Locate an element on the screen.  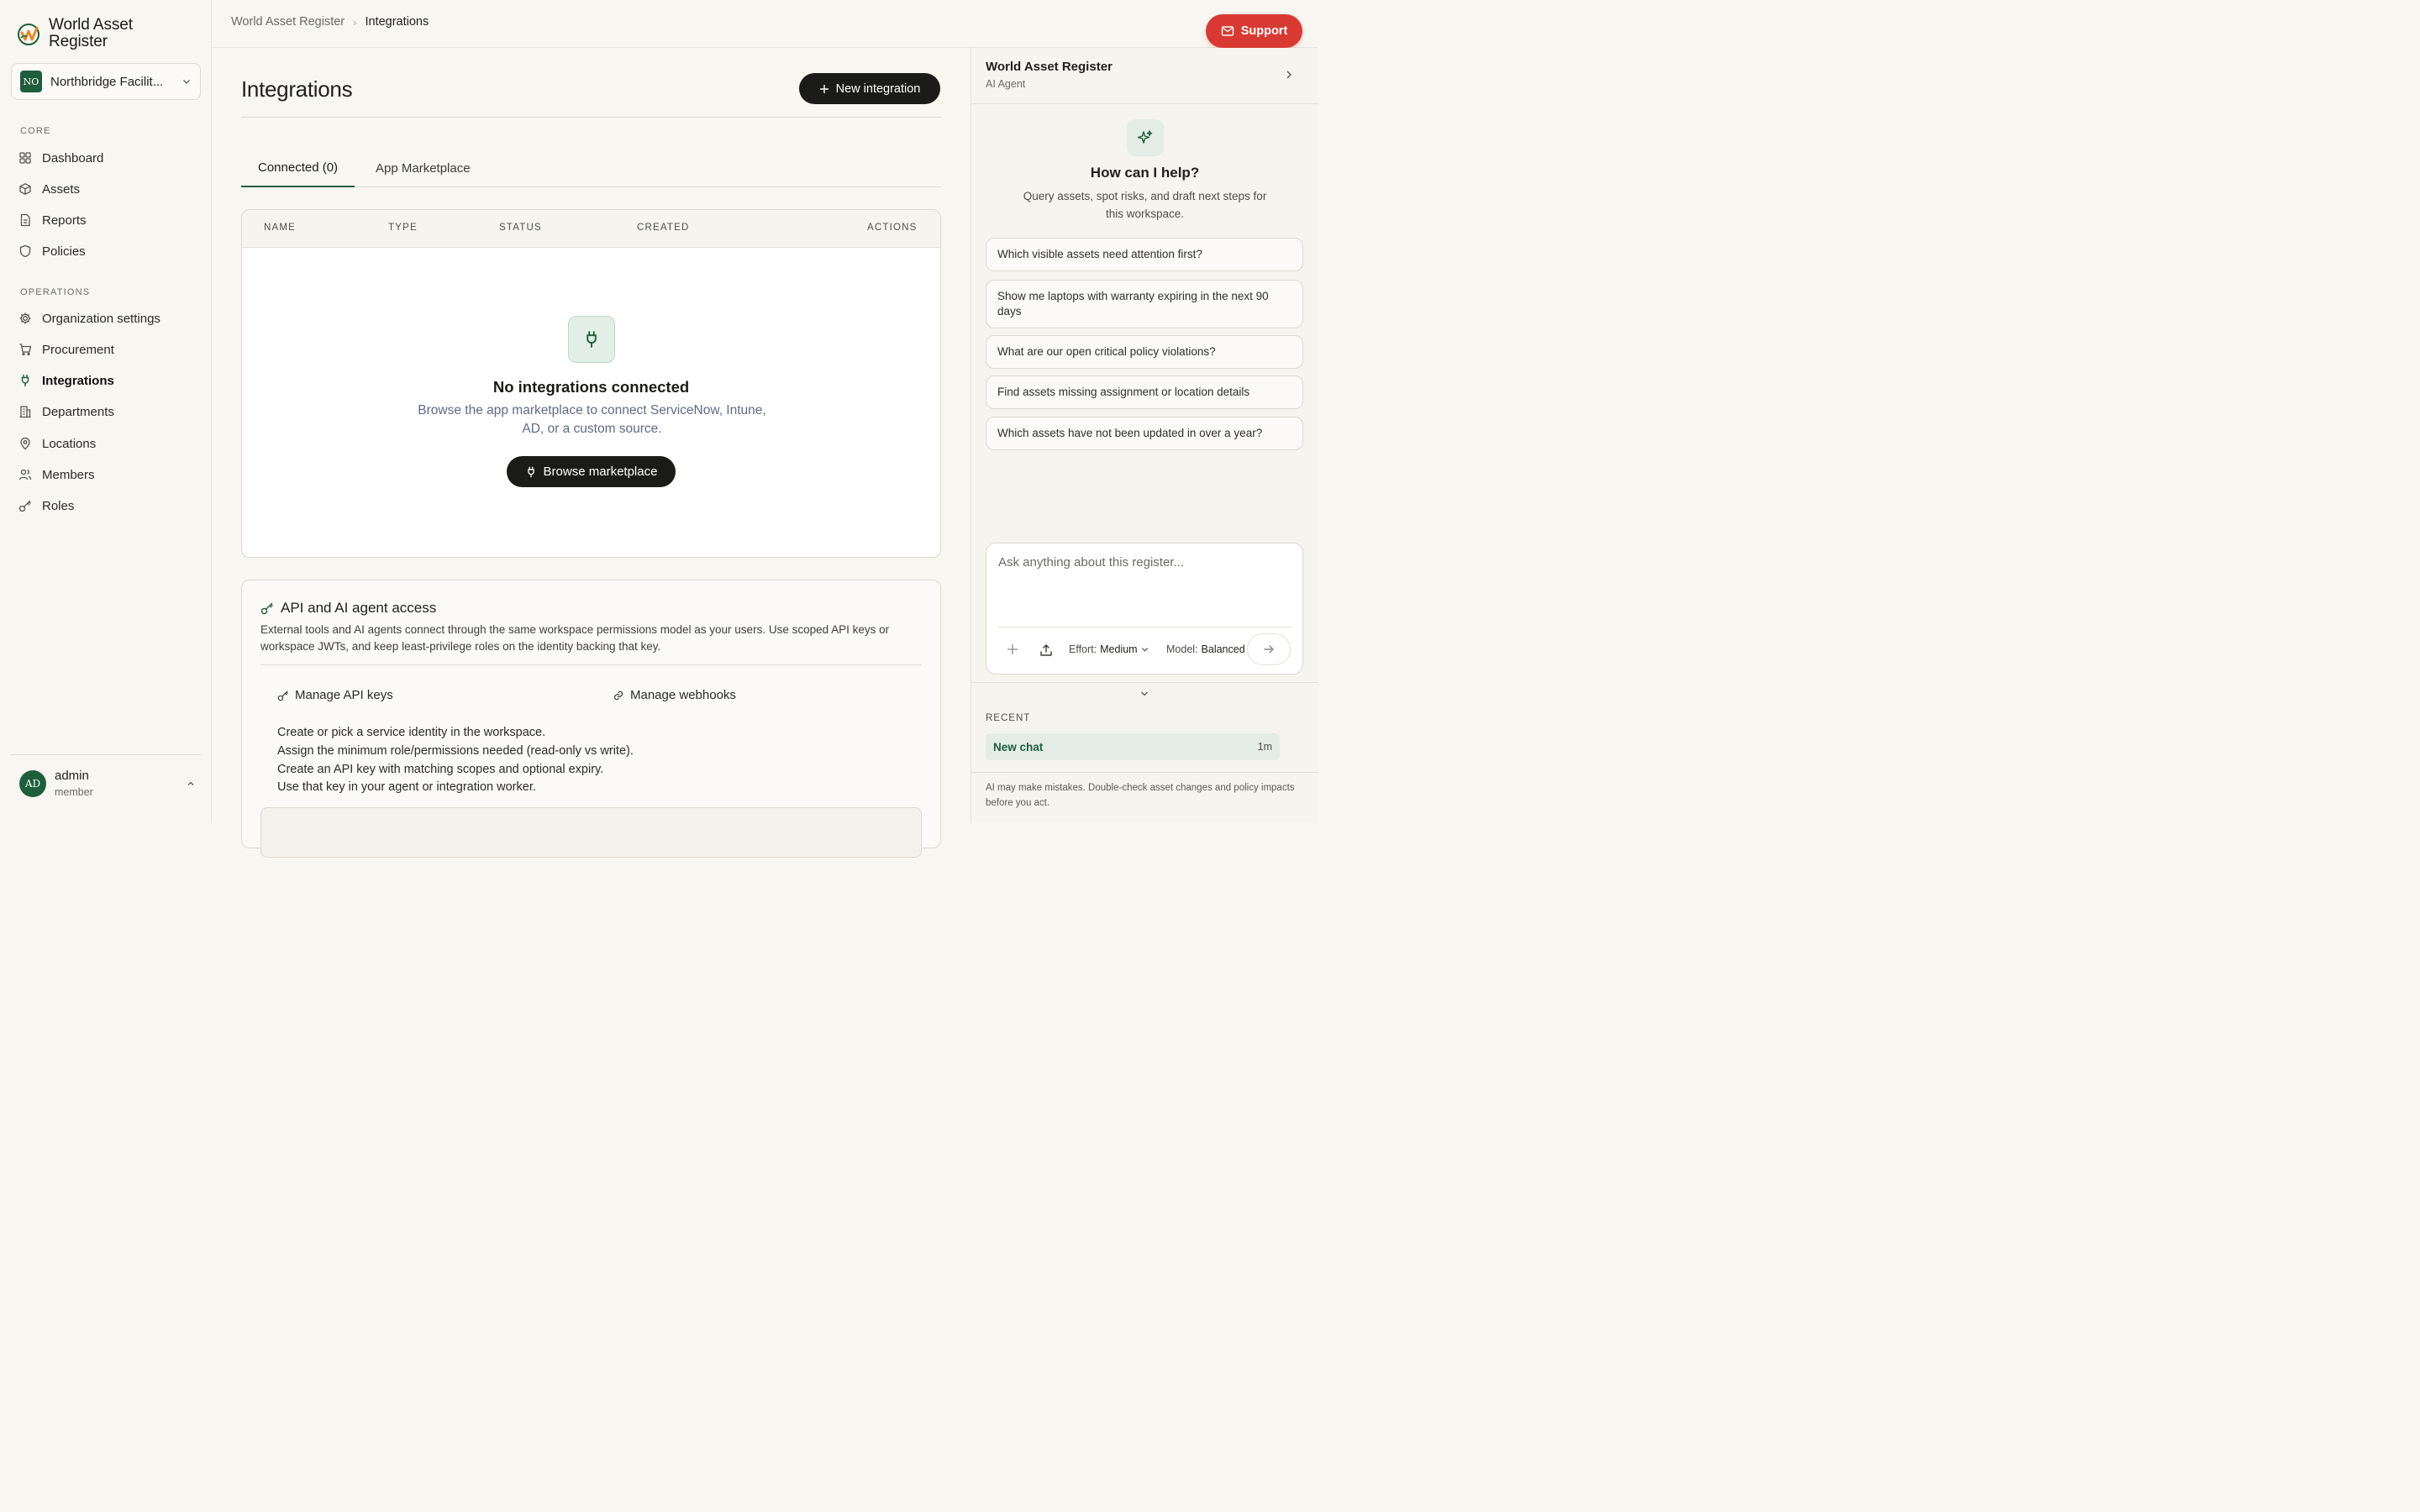
agent-title: World Asset Register is located at coordinates (1049, 67).